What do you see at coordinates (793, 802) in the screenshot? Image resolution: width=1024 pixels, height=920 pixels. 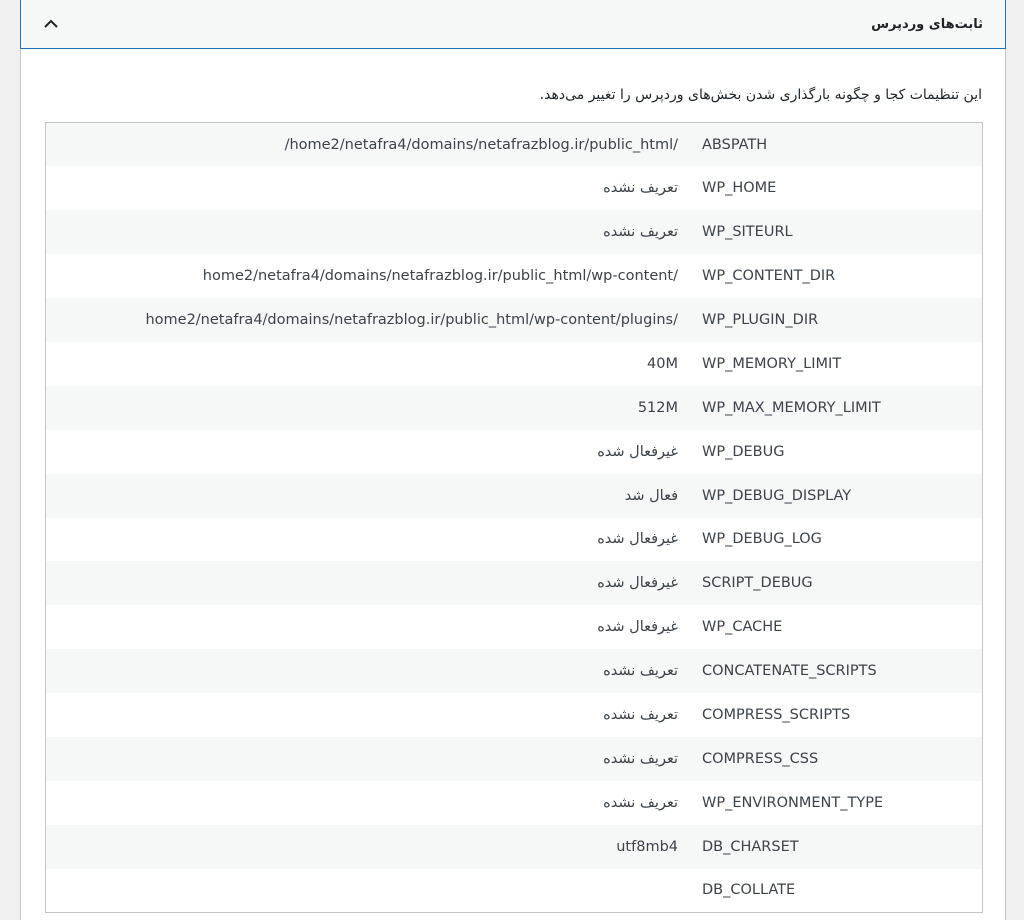 I see `constant-name: WP_ENVIRONMENT_TYPE` at bounding box center [793, 802].